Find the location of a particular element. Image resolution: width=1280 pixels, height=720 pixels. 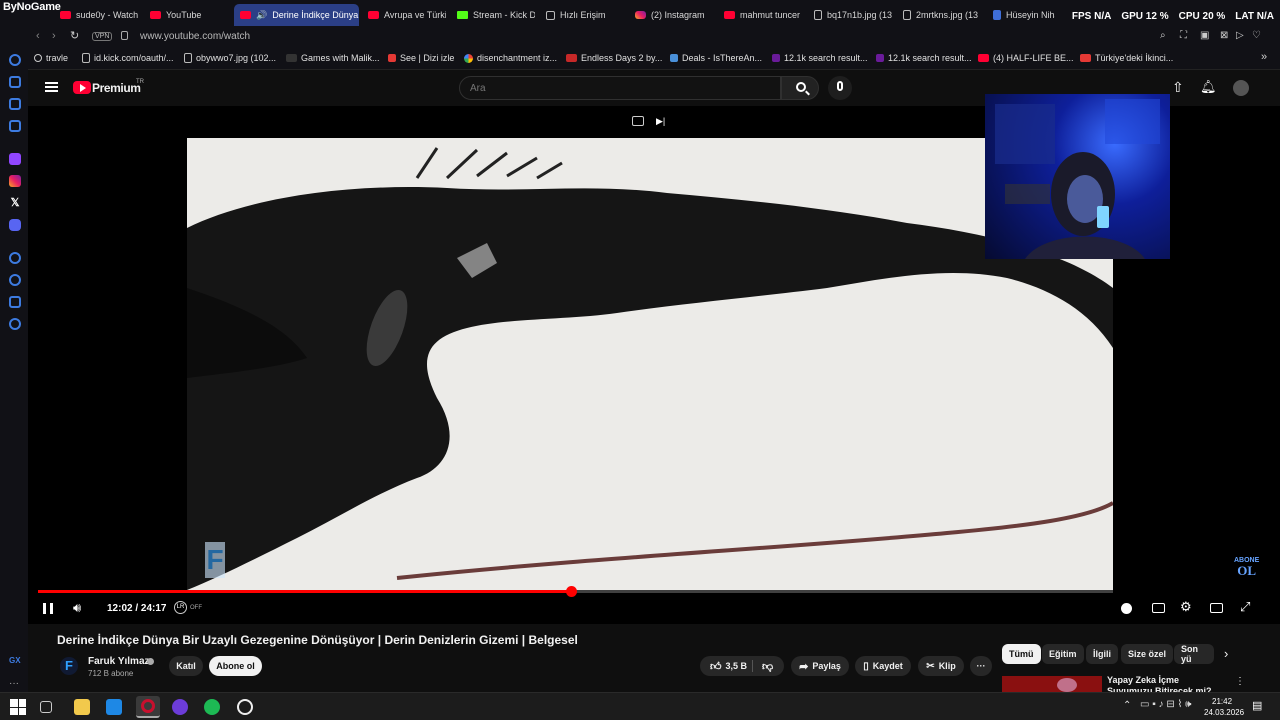

chevron-right-icon: › is located at coordinates (1226, 653).